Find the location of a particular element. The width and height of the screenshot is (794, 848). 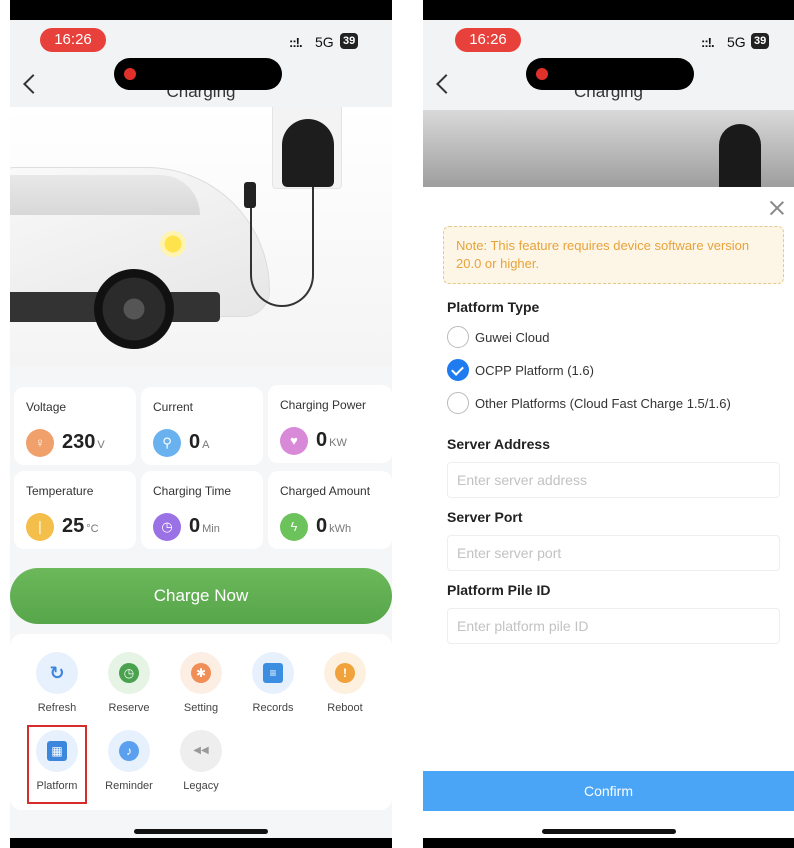

car-window is located at coordinates (105, 195).